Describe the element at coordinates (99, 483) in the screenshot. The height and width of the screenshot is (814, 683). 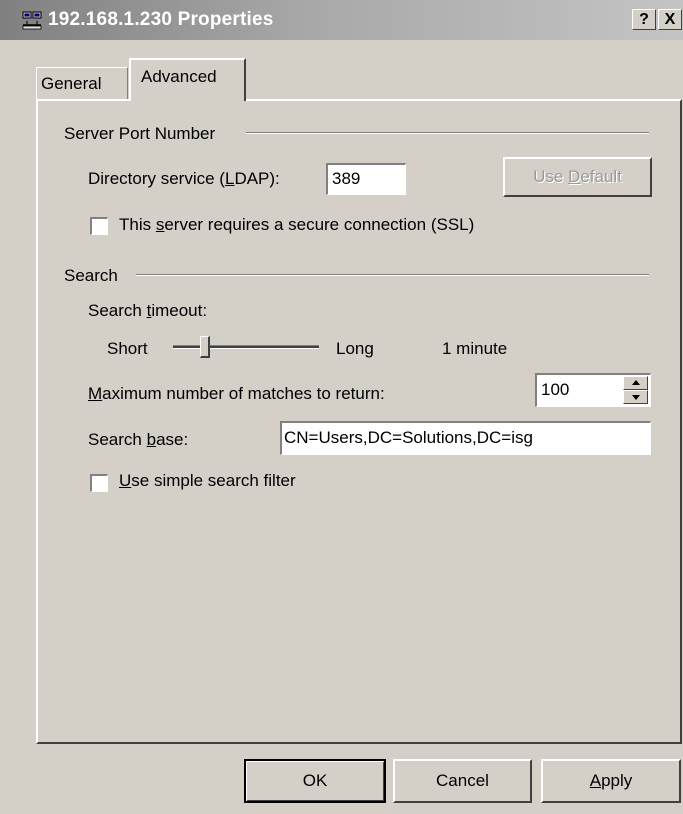
I see `simple-search-filter-checkbox` at that location.